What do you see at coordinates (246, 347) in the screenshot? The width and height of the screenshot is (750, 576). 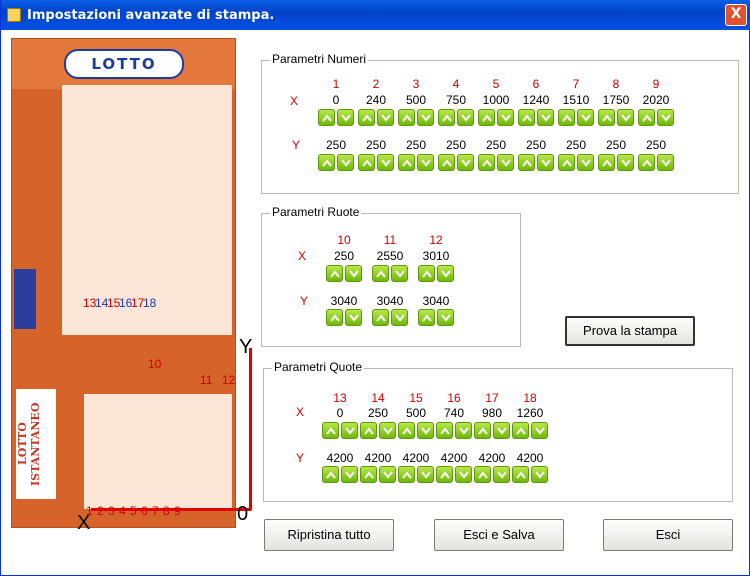 I see `y-axis-label: Y` at bounding box center [246, 347].